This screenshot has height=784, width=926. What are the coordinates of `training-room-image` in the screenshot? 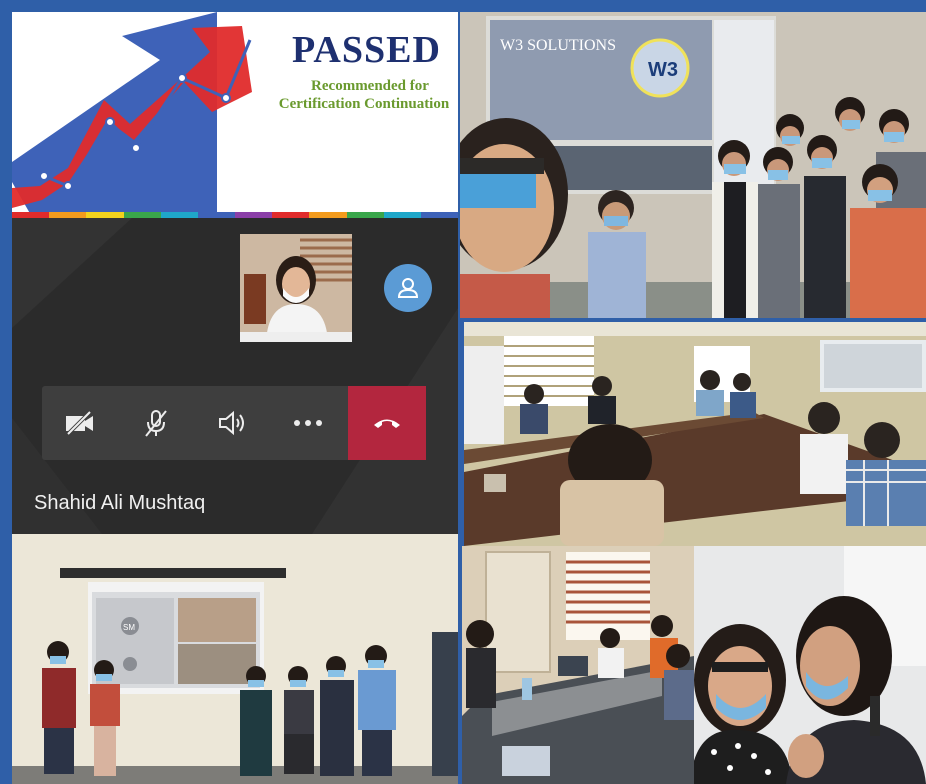 It's located at (578, 665).